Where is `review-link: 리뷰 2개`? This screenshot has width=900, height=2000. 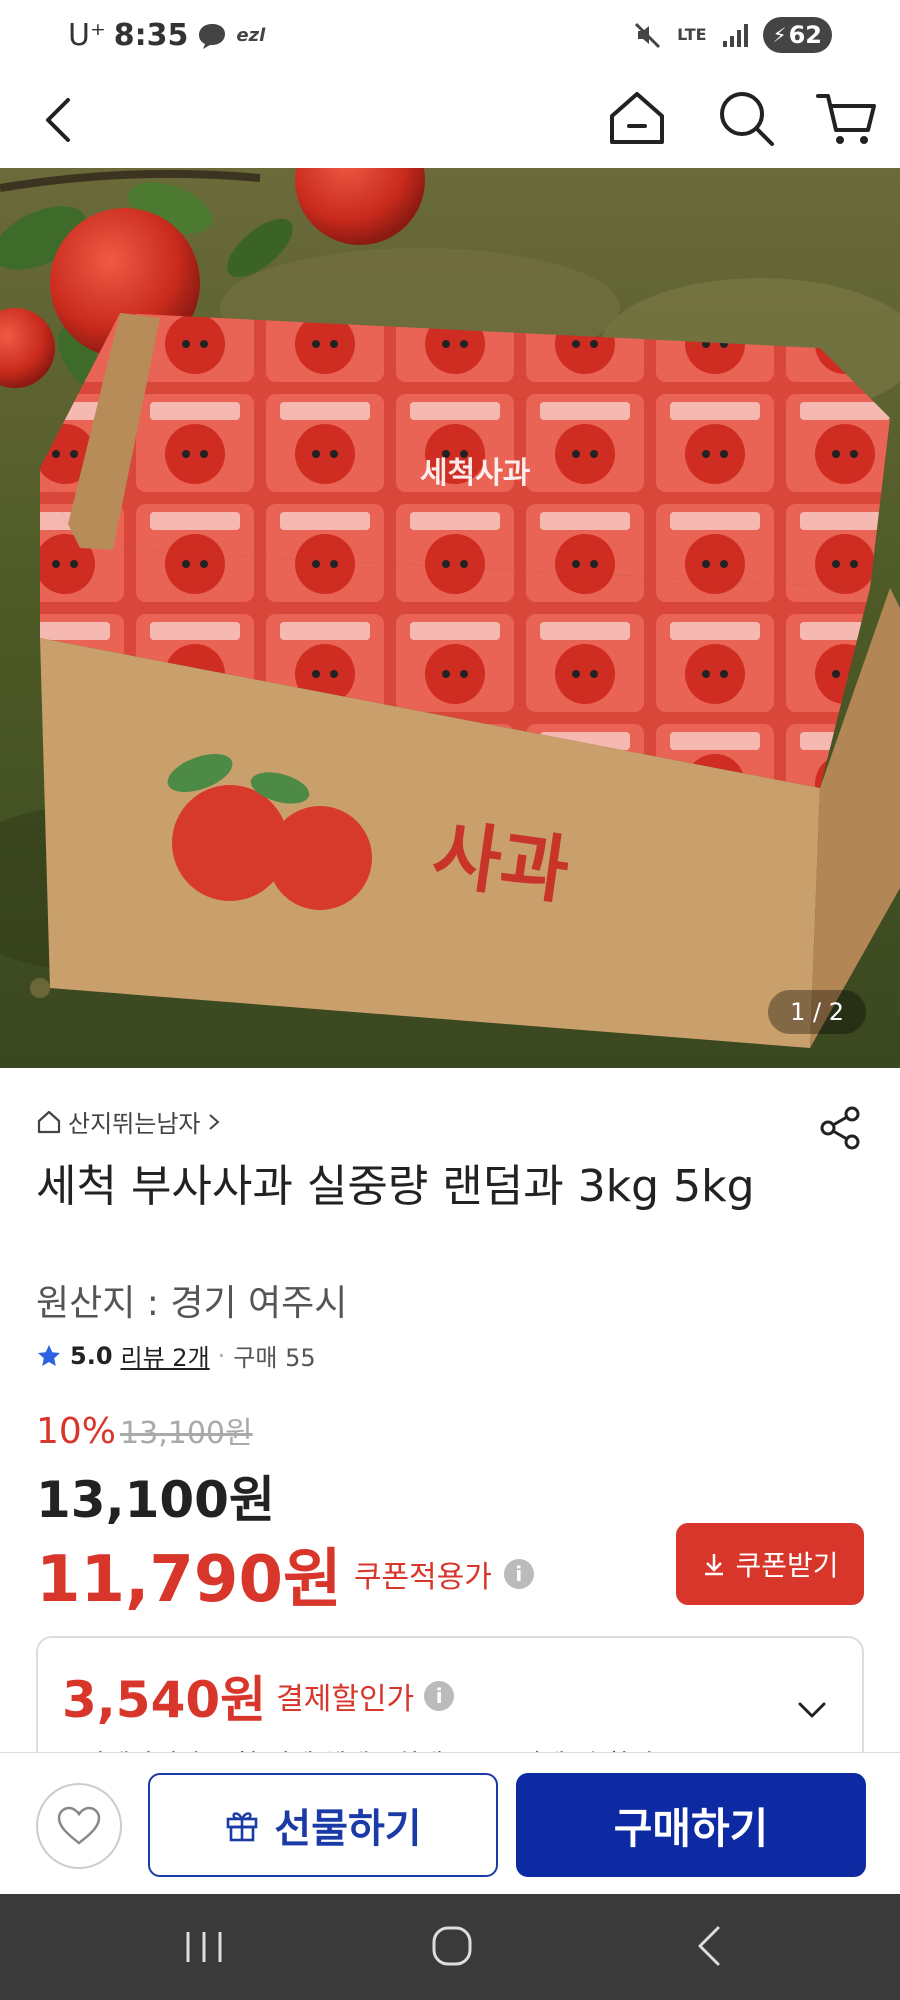 review-link: 리뷰 2개 is located at coordinates (165, 1355).